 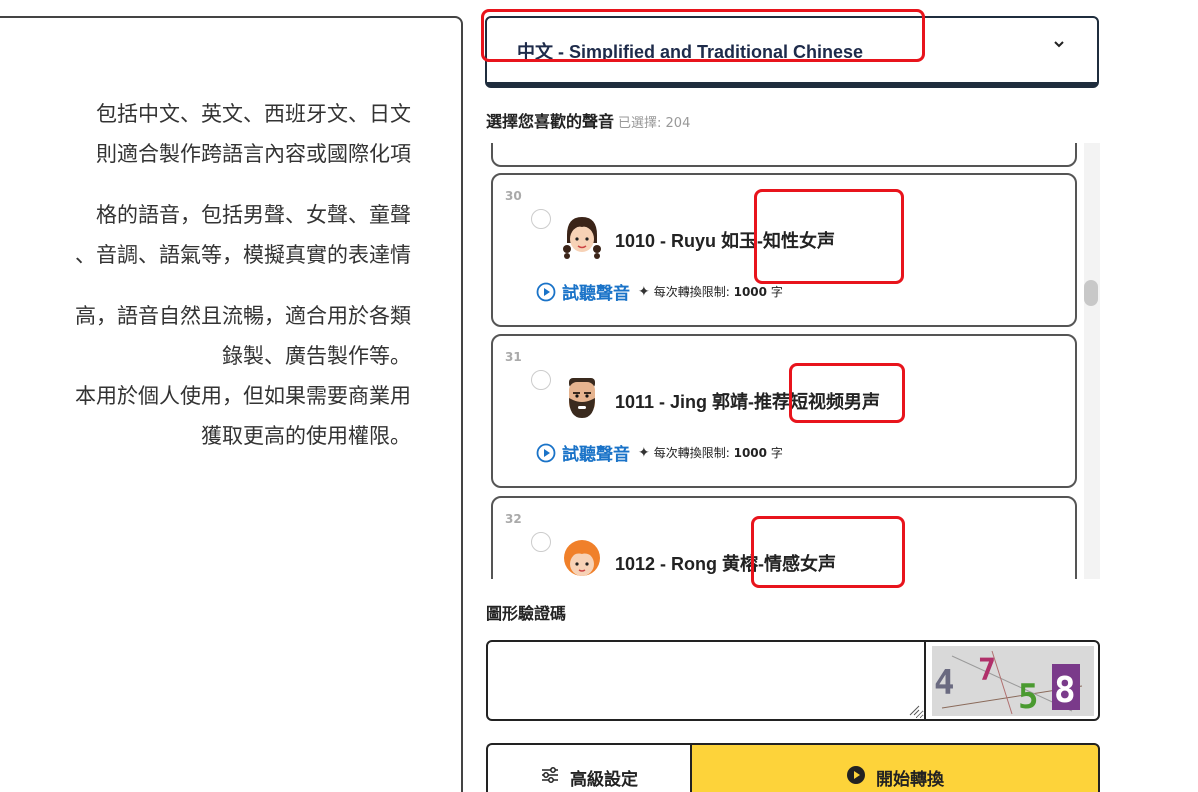 I want to click on advanced-settings-label: 高級設定, so click(x=604, y=780).